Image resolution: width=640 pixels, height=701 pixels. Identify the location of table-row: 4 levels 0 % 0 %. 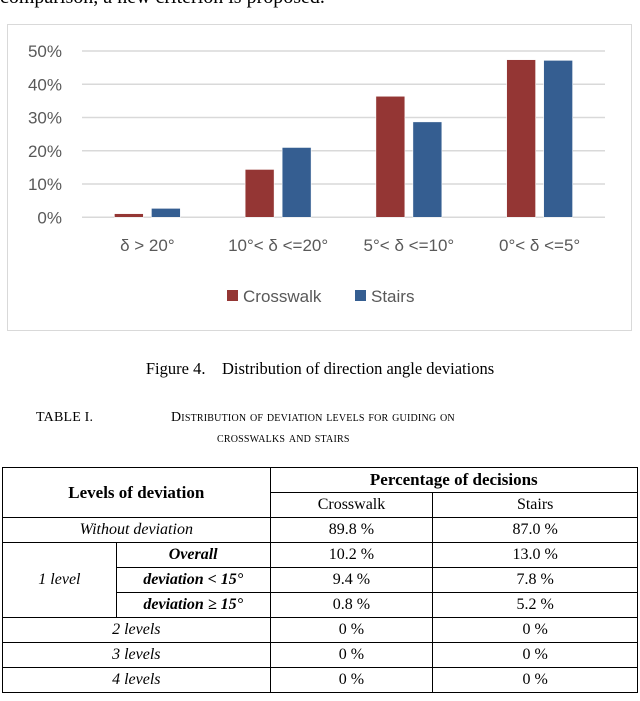
(320, 680).